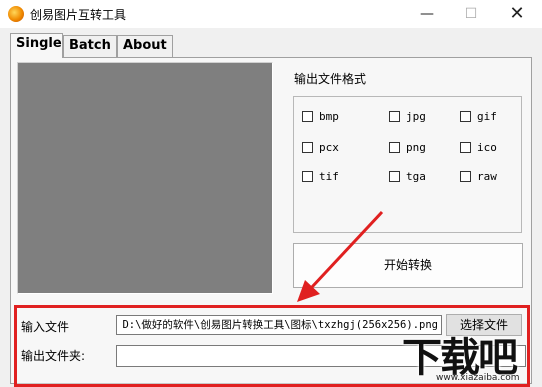  What do you see at coordinates (427, 14) in the screenshot?
I see `minimize-button: —` at bounding box center [427, 14].